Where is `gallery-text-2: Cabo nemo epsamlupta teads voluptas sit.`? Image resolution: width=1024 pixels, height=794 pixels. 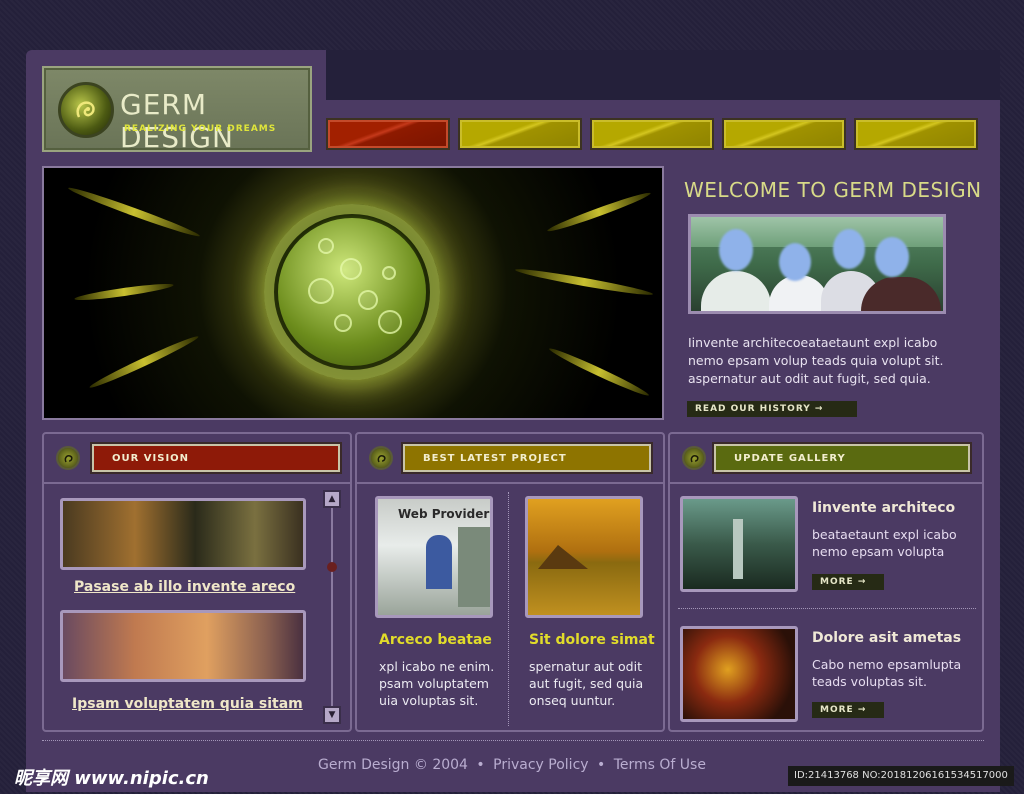 gallery-text-2: Cabo nemo epsamlupta teads voluptas sit. is located at coordinates (887, 673).